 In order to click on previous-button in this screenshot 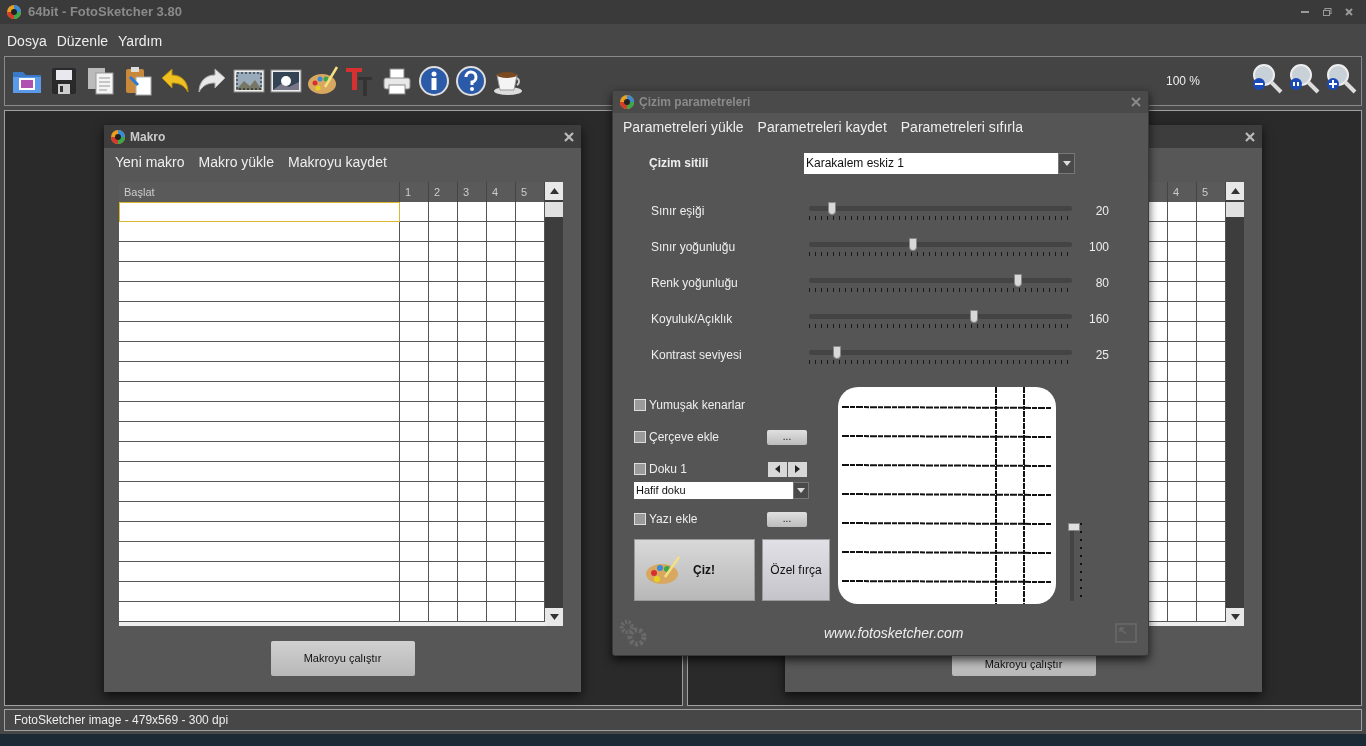, I will do `click(777, 469)`.